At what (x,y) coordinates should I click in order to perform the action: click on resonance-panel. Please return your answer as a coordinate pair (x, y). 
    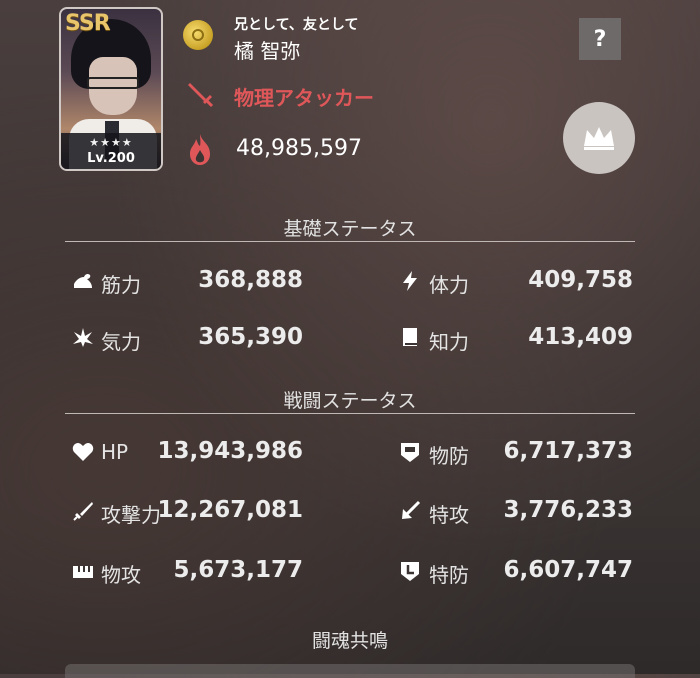
    Looking at the image, I should click on (350, 671).